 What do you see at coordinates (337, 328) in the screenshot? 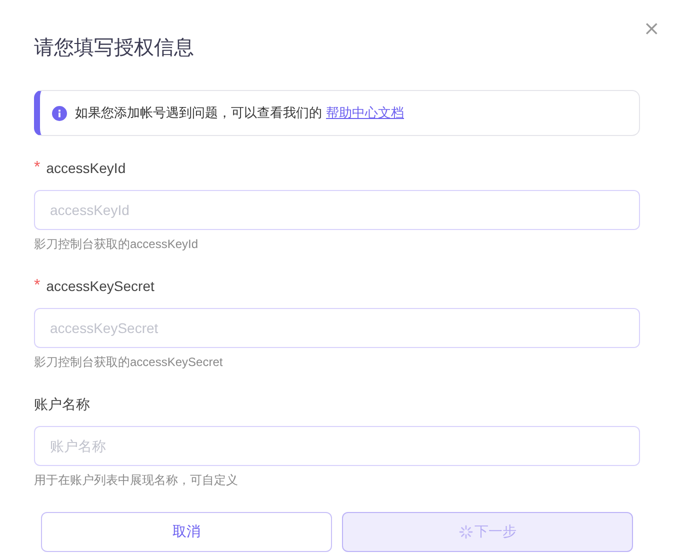
I see `input-field: accessKeySecret` at bounding box center [337, 328].